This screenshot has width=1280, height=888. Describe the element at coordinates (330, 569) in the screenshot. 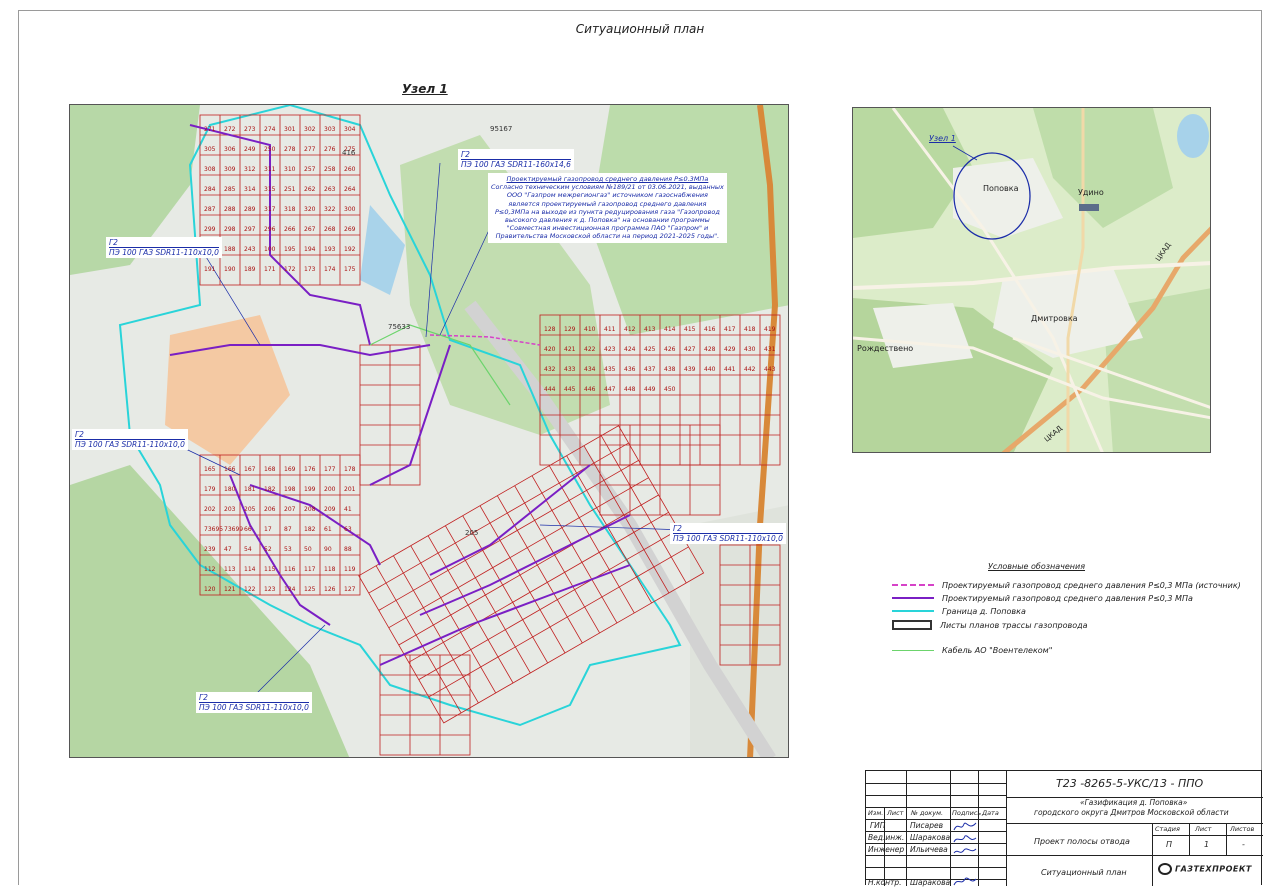

I see `parcel-number: 118` at that location.